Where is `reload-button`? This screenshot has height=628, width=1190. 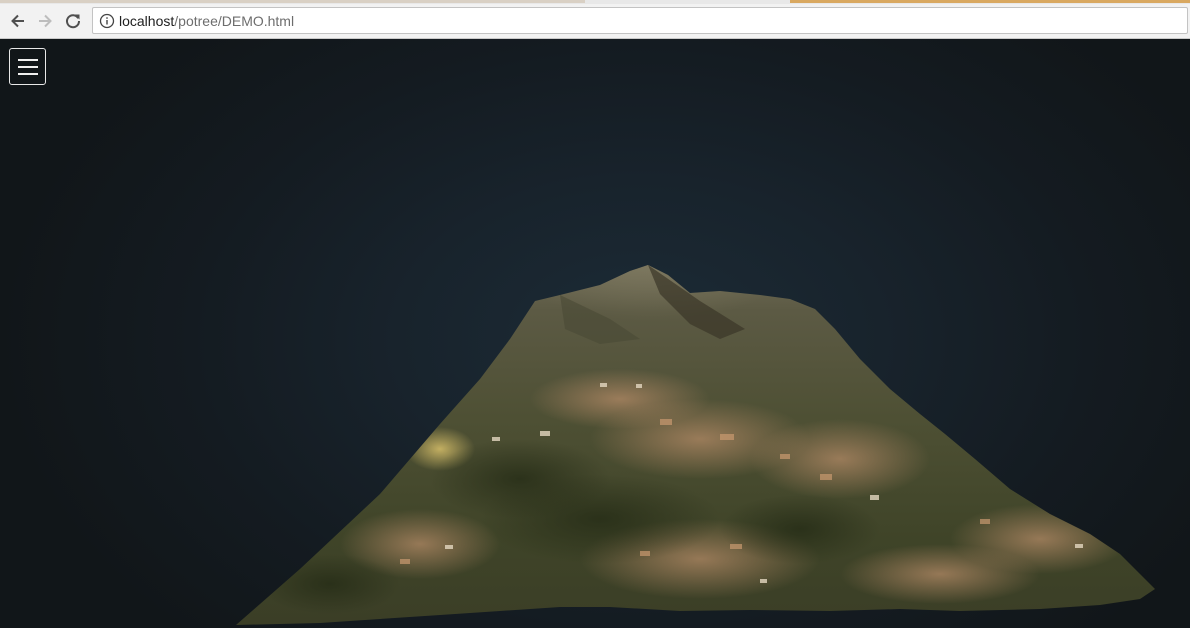
reload-button is located at coordinates (73, 21).